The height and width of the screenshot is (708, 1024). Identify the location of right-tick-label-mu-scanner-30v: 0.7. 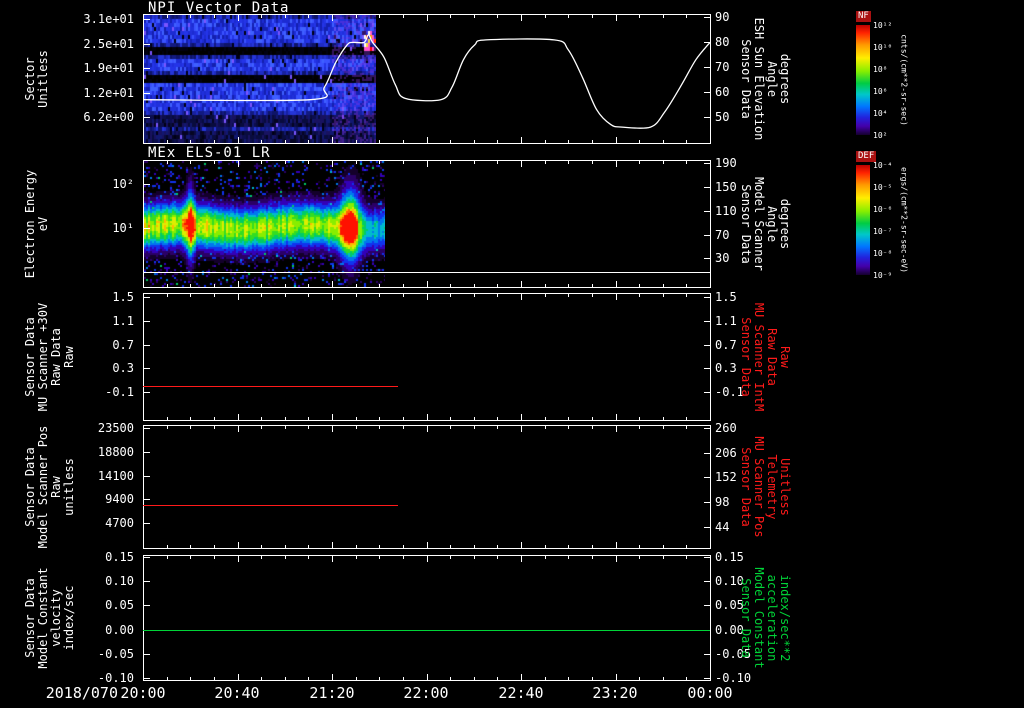
(726, 344).